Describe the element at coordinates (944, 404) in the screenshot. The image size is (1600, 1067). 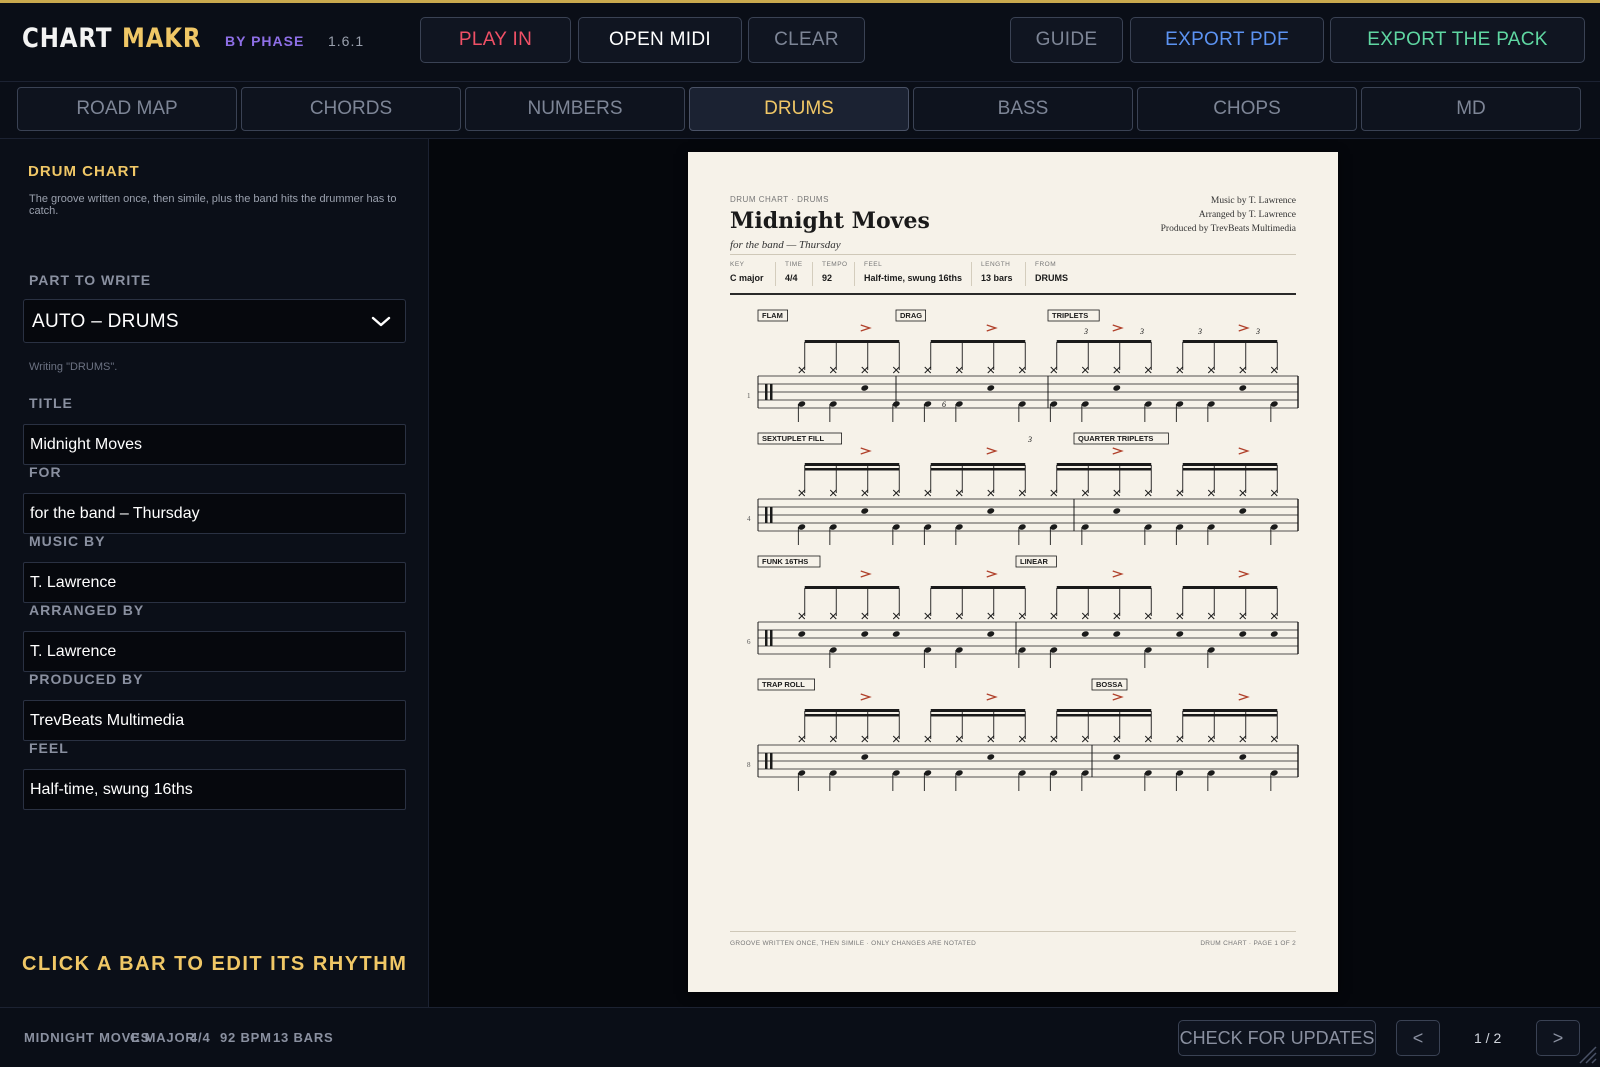
I see `tuplet-number: 6` at that location.